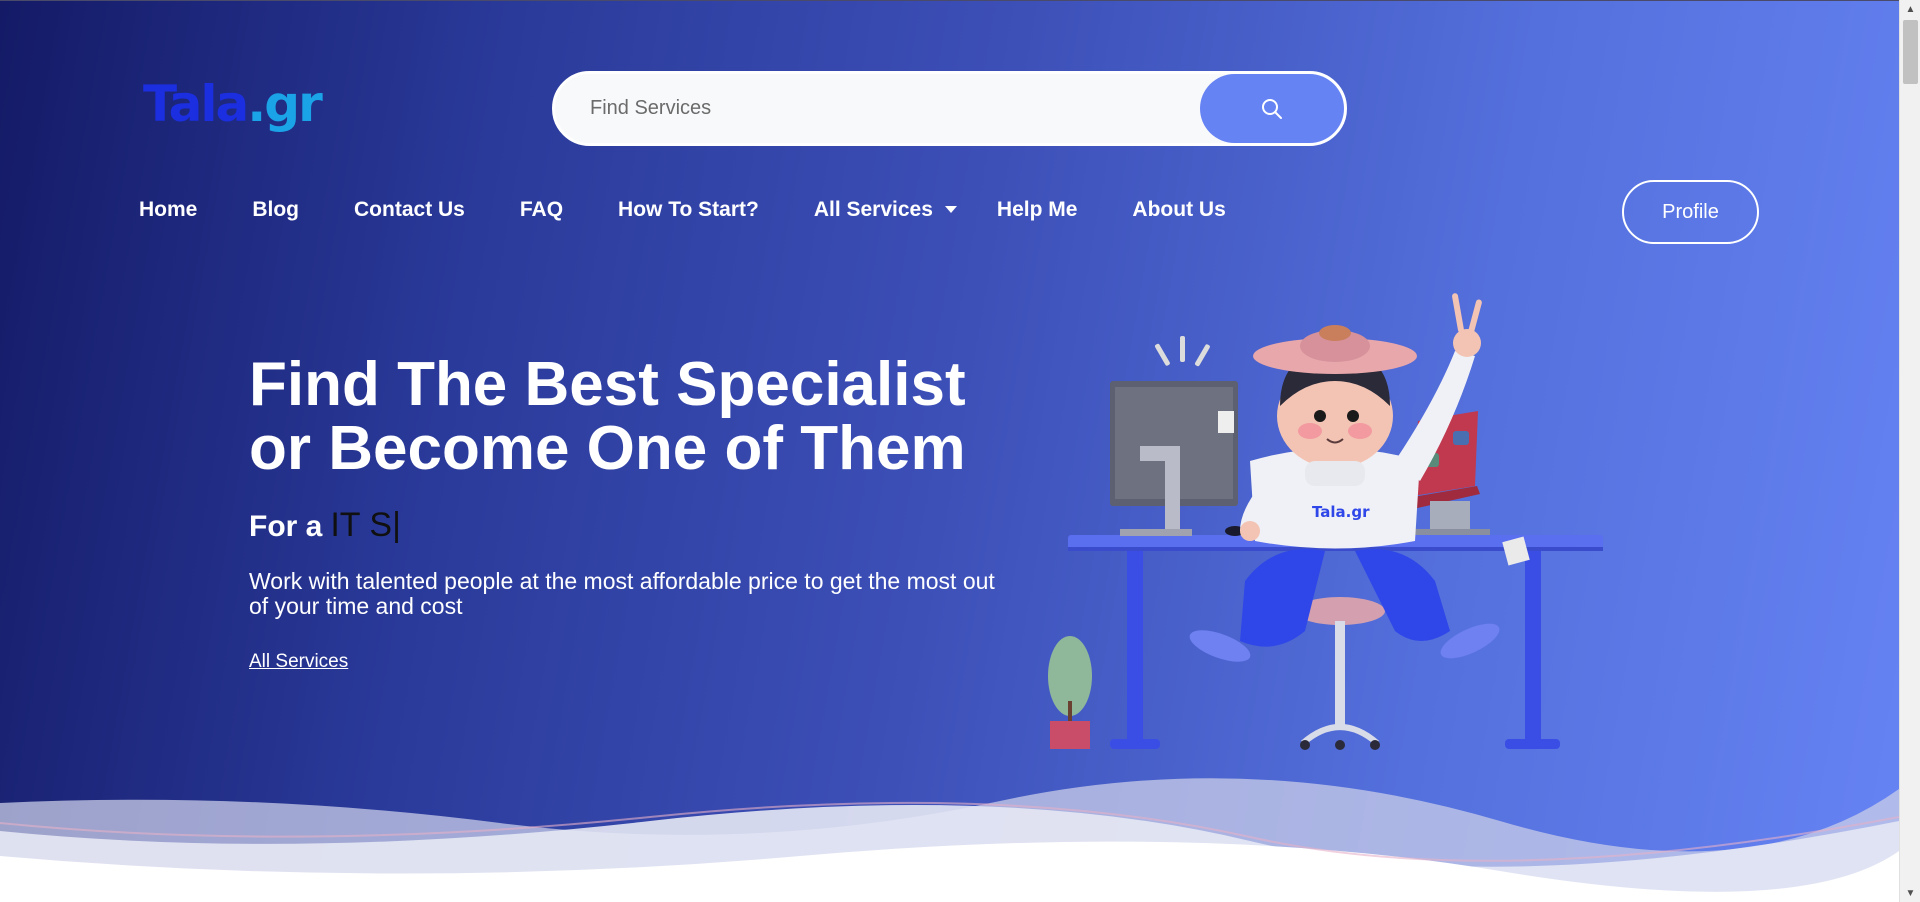  What do you see at coordinates (196, 104) in the screenshot?
I see `logo-text-main: Tala` at bounding box center [196, 104].